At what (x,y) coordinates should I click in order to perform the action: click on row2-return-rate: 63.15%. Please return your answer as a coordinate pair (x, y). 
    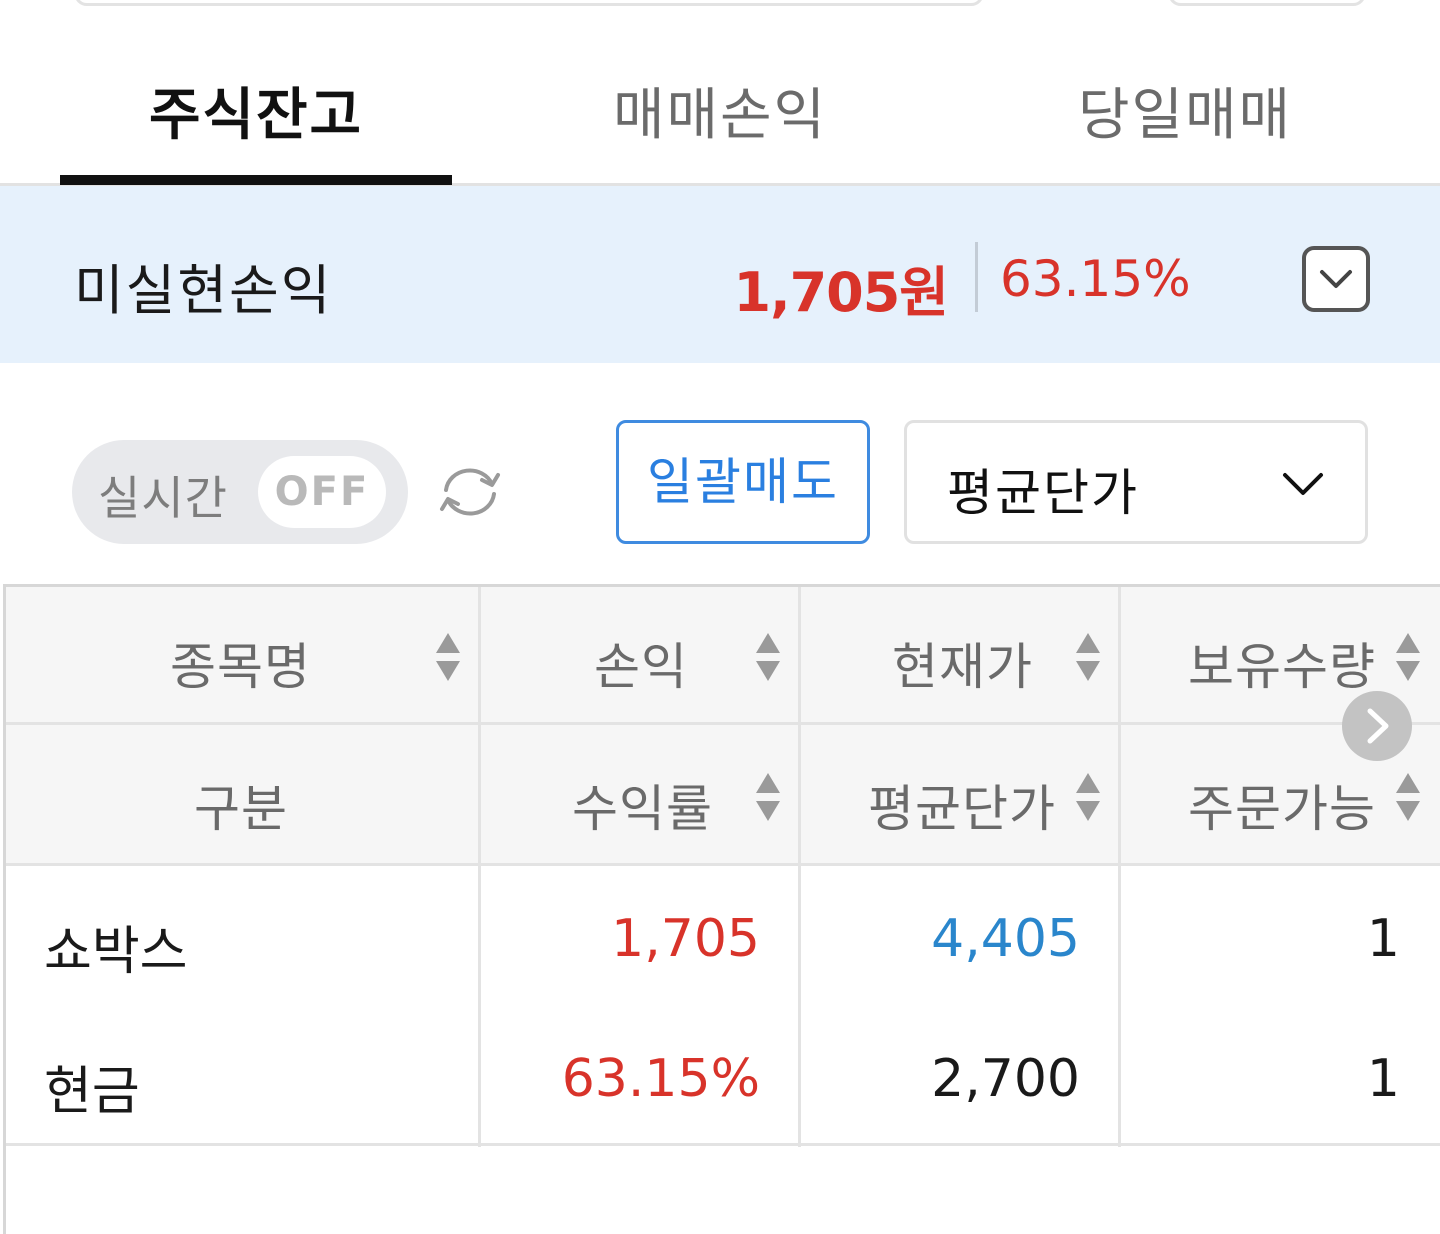
    Looking at the image, I should click on (660, 1079).